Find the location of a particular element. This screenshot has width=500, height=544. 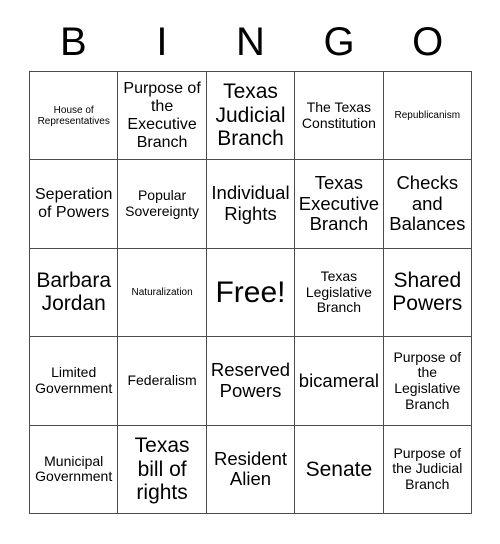

bingo-cell: Purpose of the Legislative Branch is located at coordinates (427, 381).